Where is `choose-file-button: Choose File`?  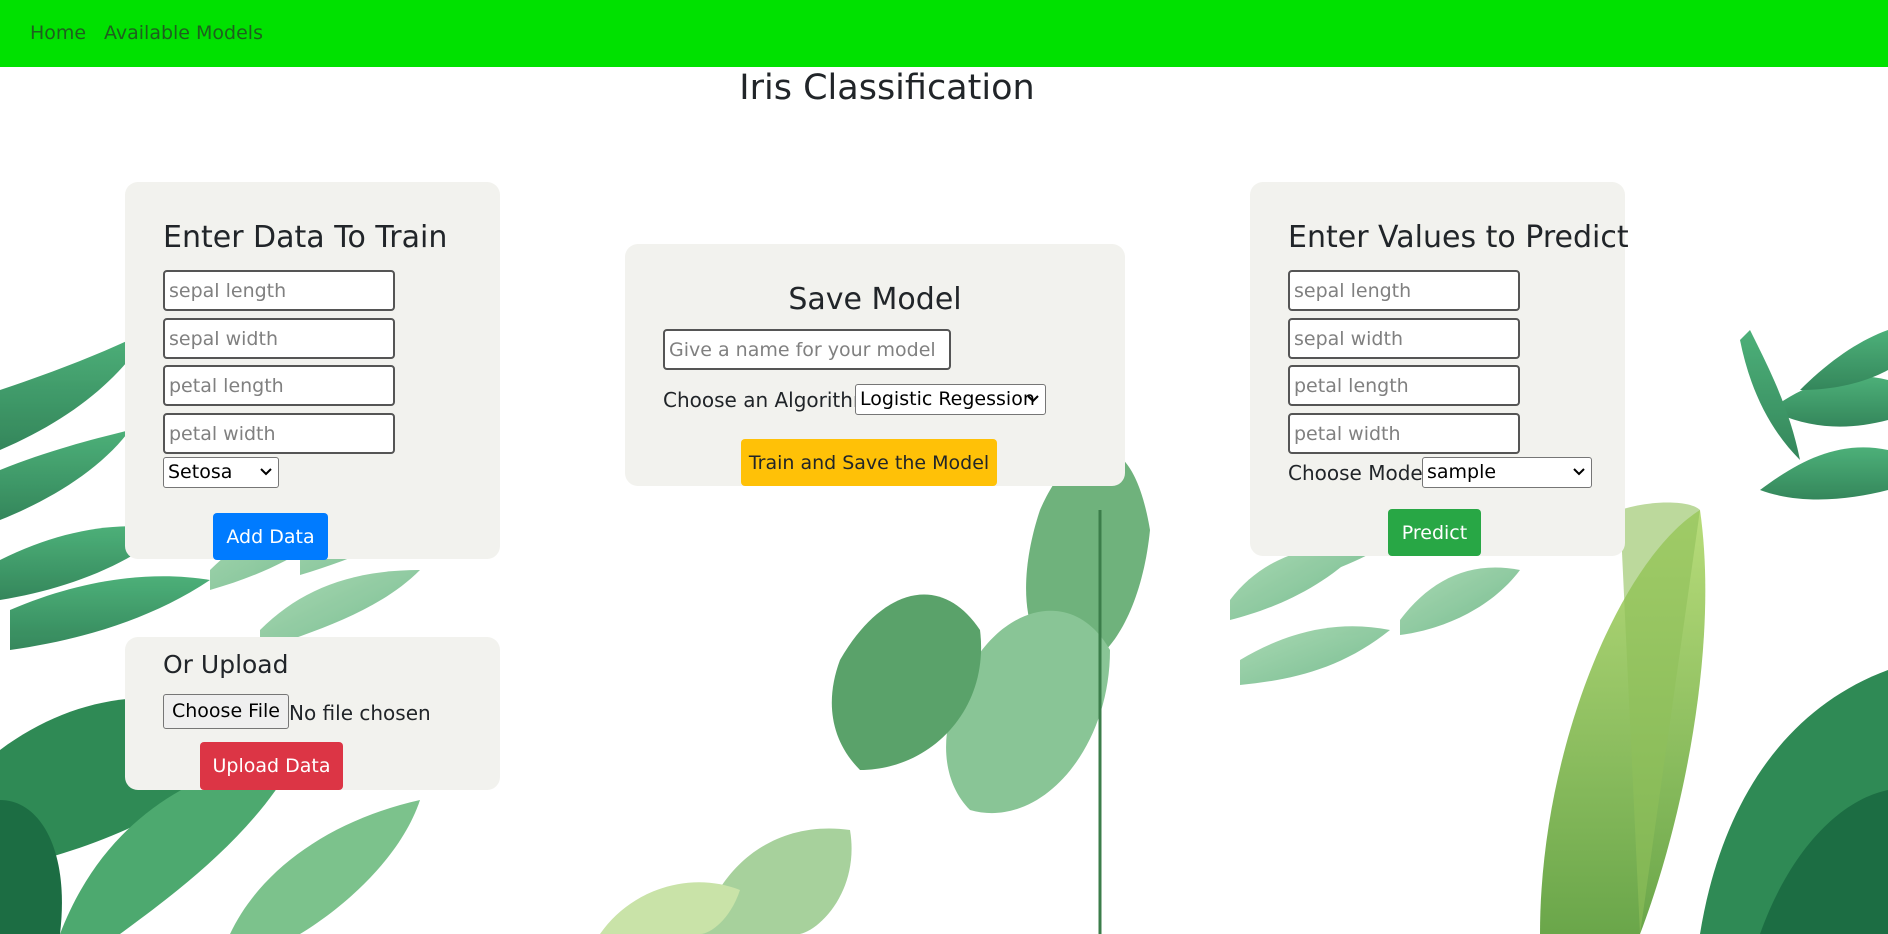
choose-file-button: Choose File is located at coordinates (226, 711).